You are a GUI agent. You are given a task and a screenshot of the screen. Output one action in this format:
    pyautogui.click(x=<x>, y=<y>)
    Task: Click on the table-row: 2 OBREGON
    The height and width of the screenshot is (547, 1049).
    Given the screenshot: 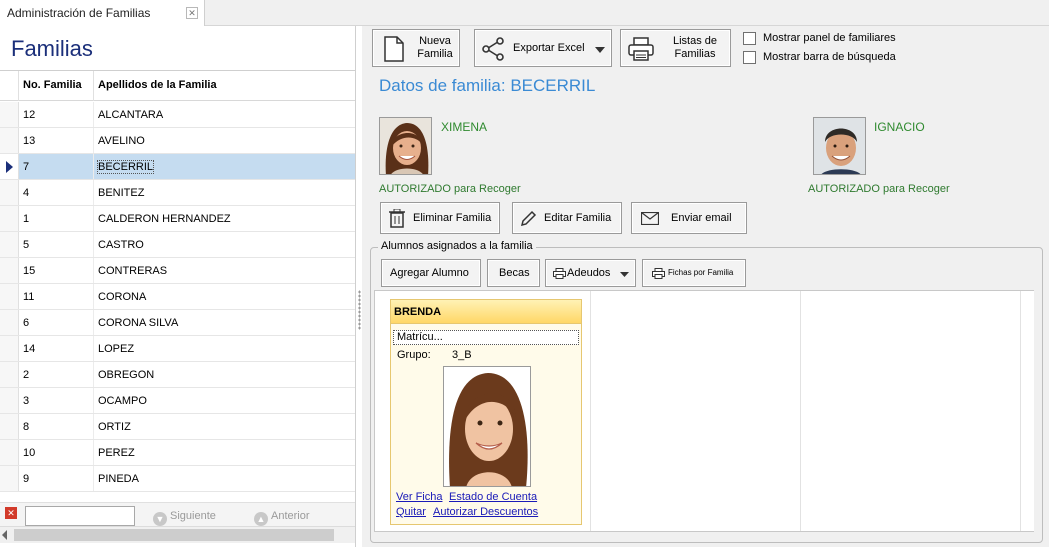 What is the action you would take?
    pyautogui.click(x=177, y=375)
    